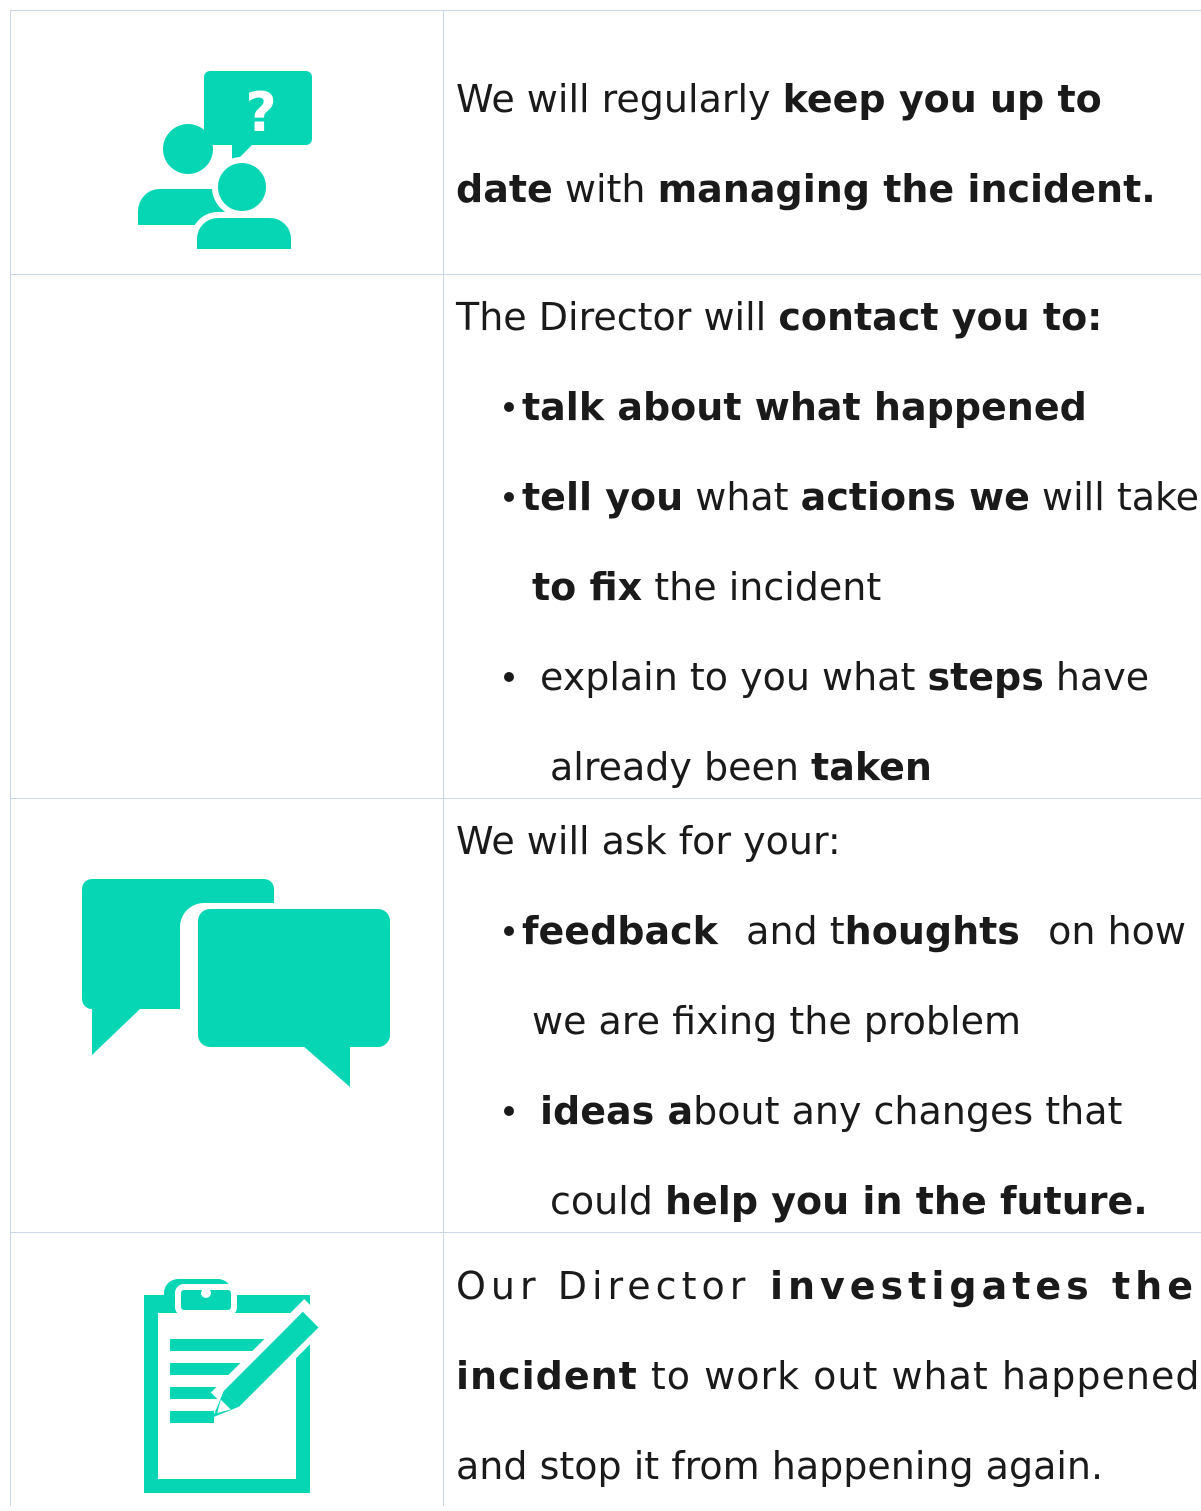 The height and width of the screenshot is (1511, 1201). Describe the element at coordinates (605, 189) in the screenshot. I see `text-normal: with` at that location.